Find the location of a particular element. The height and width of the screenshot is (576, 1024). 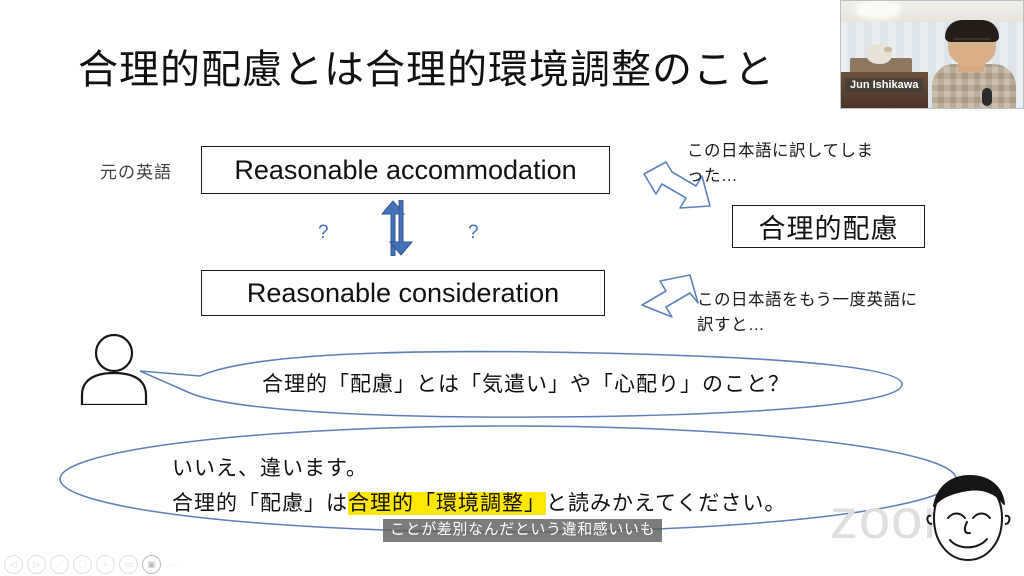

question-mark-left: ? is located at coordinates (323, 232).